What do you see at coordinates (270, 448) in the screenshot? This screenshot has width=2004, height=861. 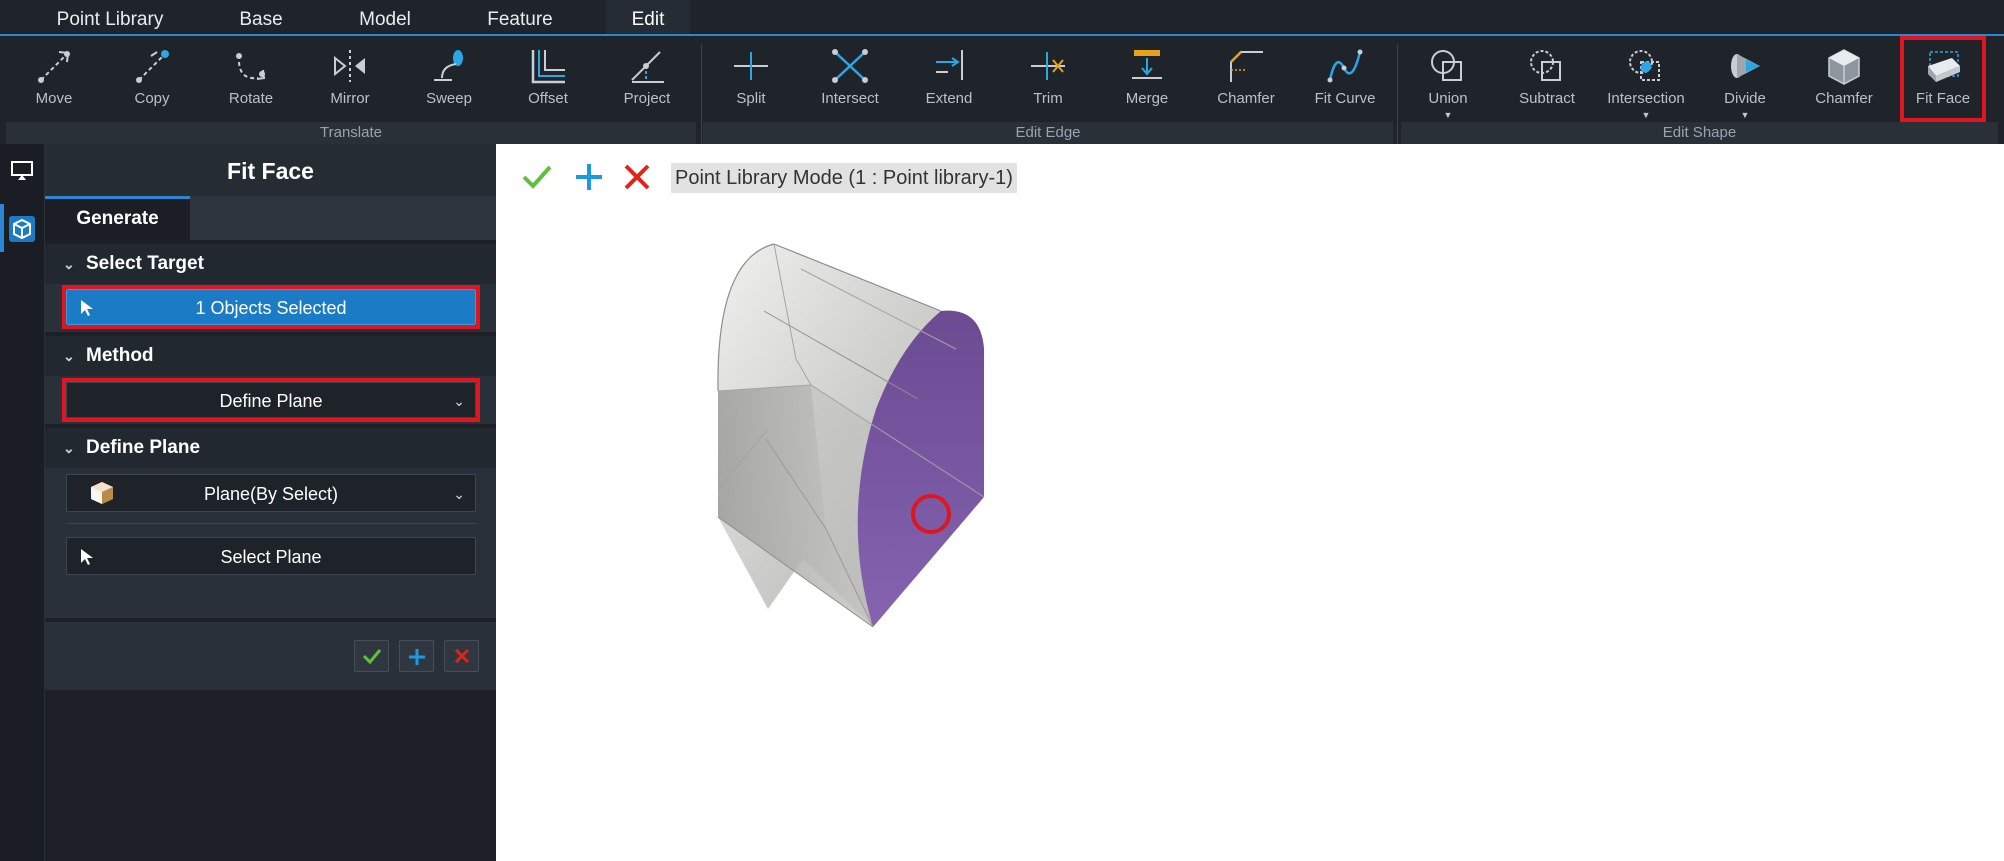 I see `define-plane-header: ⌄ Define Plane` at bounding box center [270, 448].